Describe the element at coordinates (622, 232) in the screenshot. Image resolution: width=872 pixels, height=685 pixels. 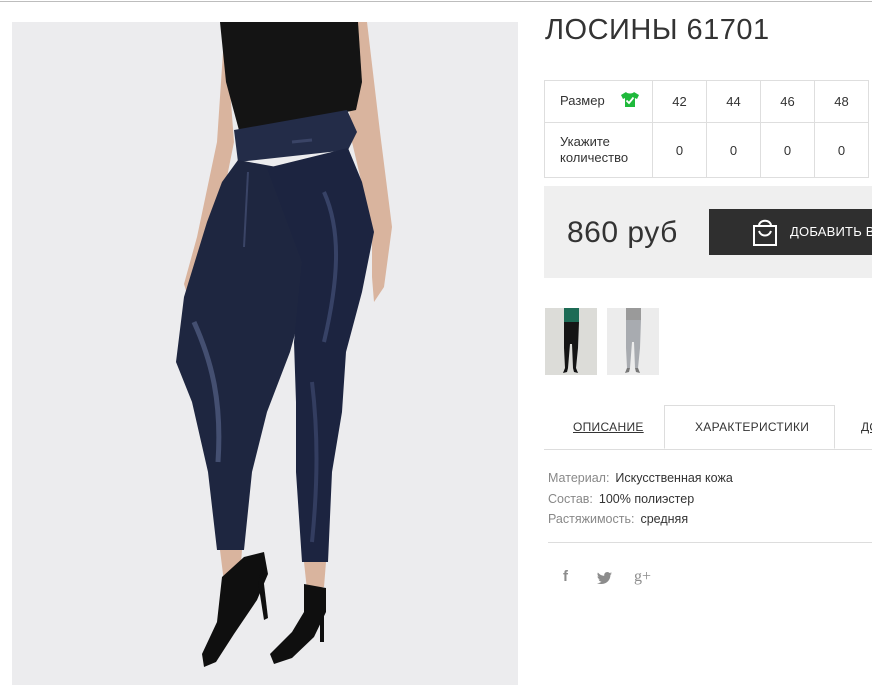
I see `product-price: 860 руб` at that location.